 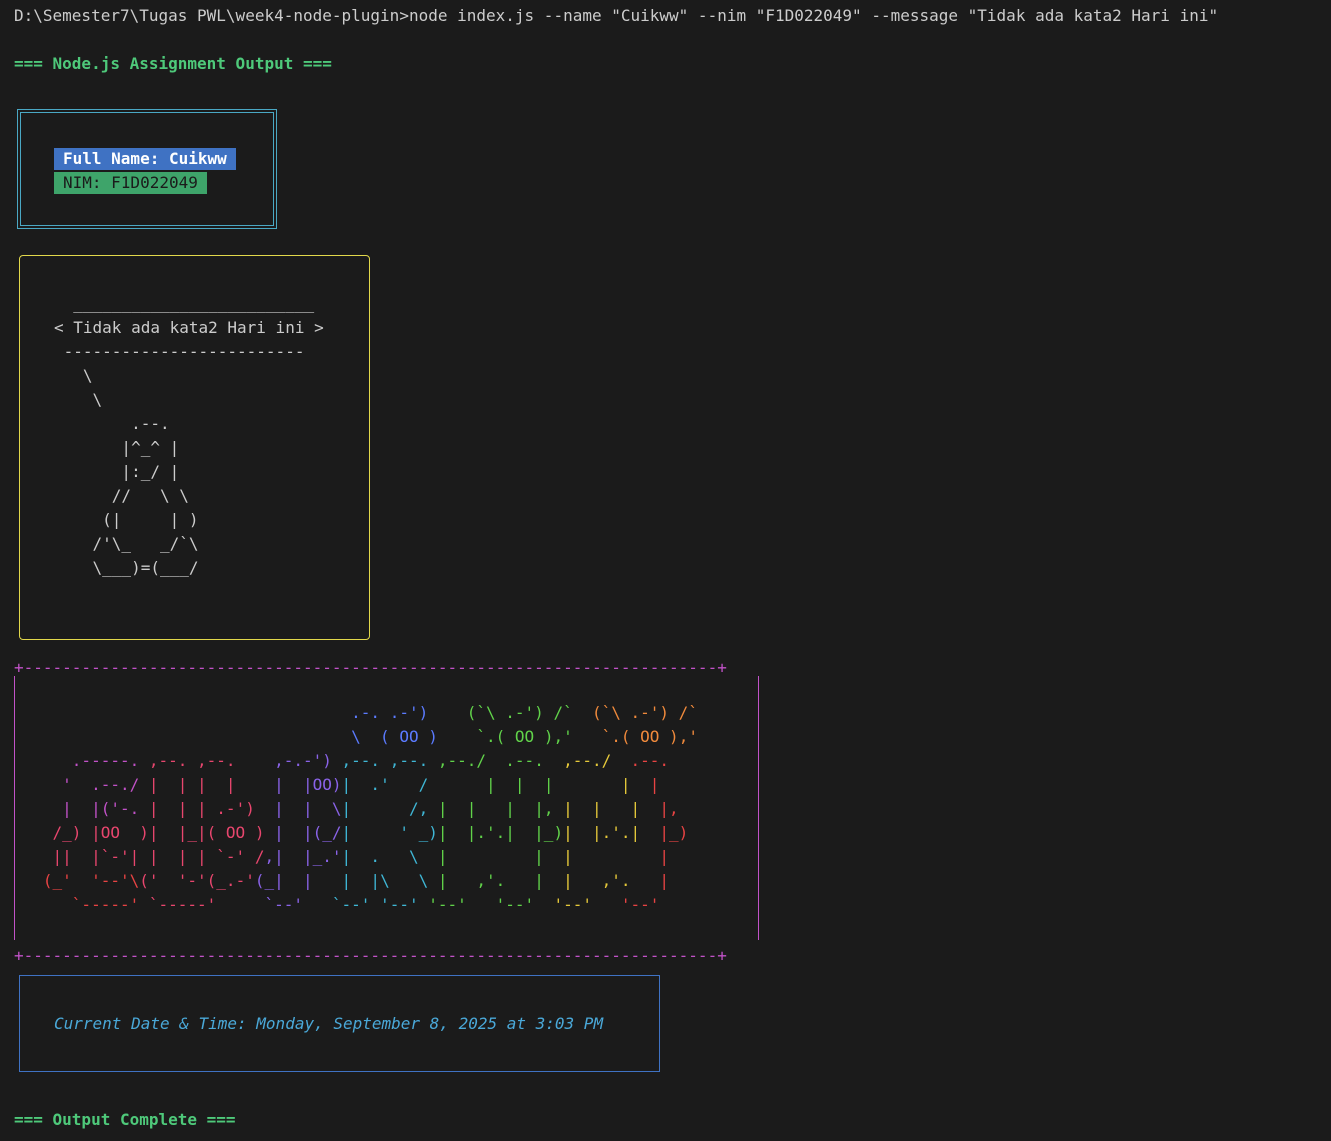 I want to click on output-footer: === Output Complete ===, so click(x=125, y=1119).